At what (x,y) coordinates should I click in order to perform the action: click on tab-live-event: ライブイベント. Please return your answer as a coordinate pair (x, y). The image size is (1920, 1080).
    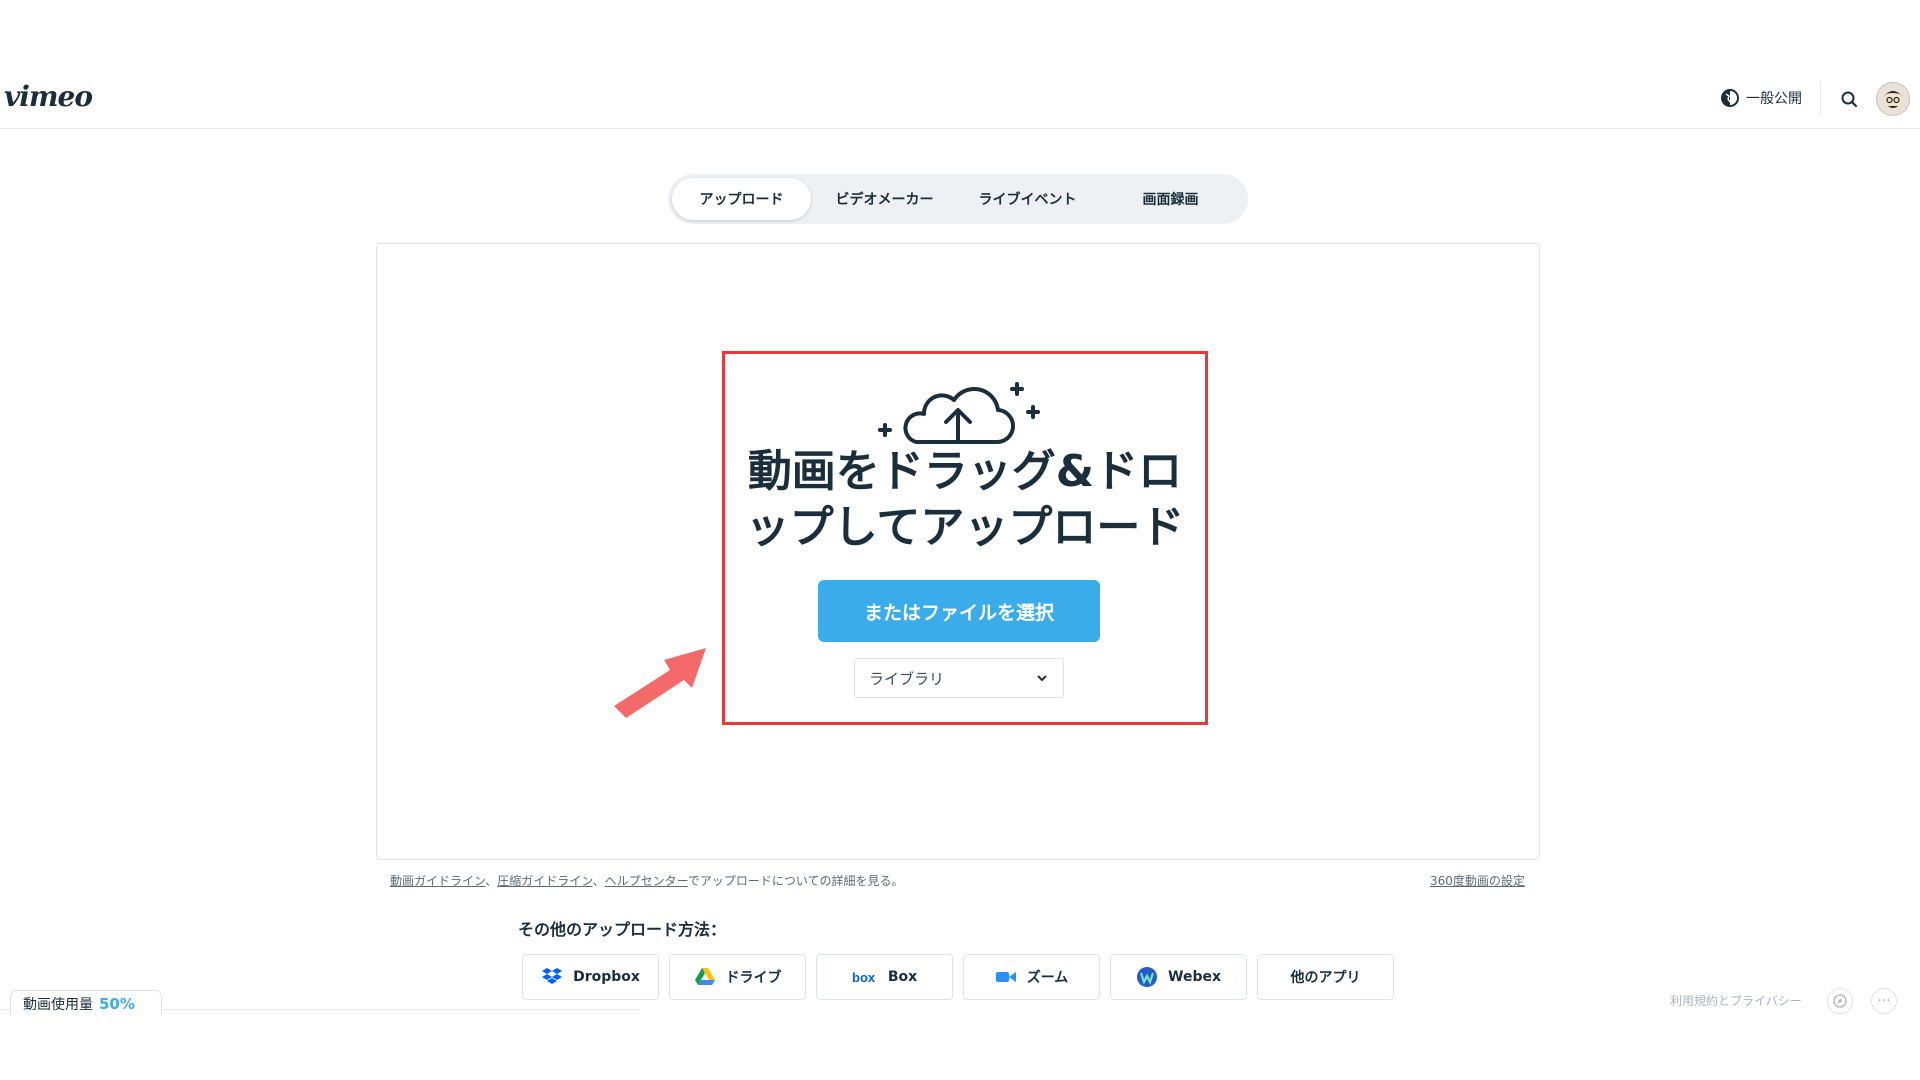
    Looking at the image, I should click on (1027, 199).